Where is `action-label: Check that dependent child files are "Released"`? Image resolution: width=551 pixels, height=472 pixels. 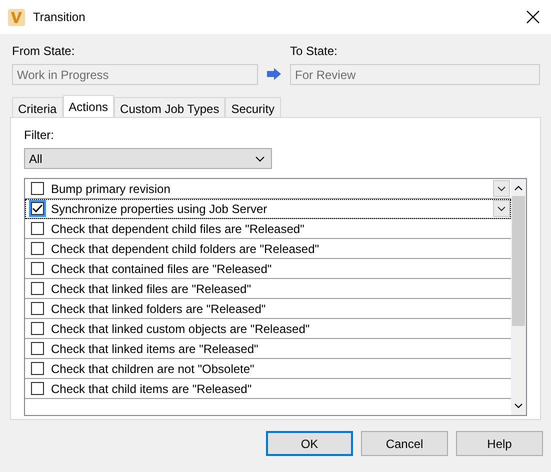
action-label: Check that dependent child files are "Released" is located at coordinates (177, 229).